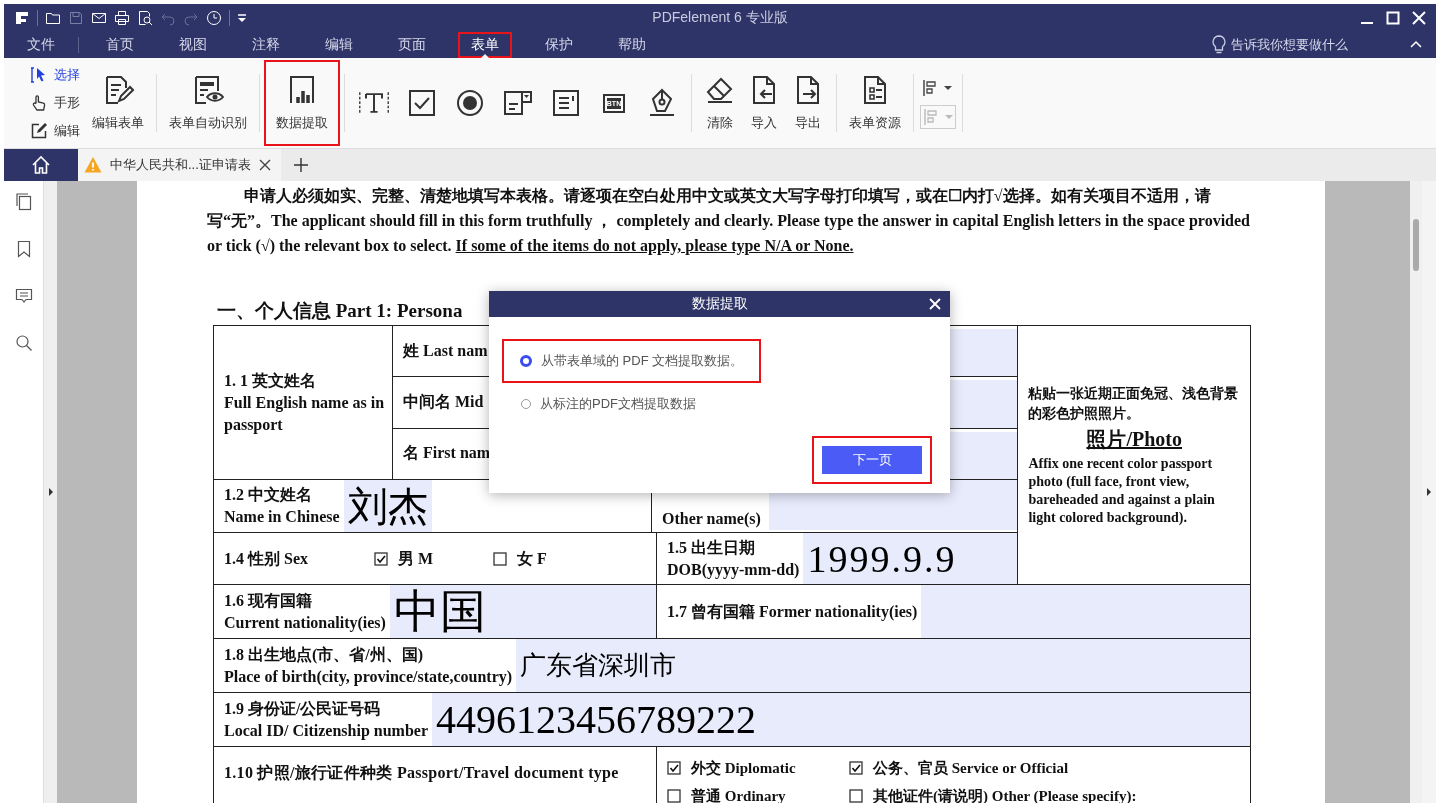 The width and height of the screenshot is (1440, 810). What do you see at coordinates (145, 18) in the screenshot?
I see `preview-icon` at bounding box center [145, 18].